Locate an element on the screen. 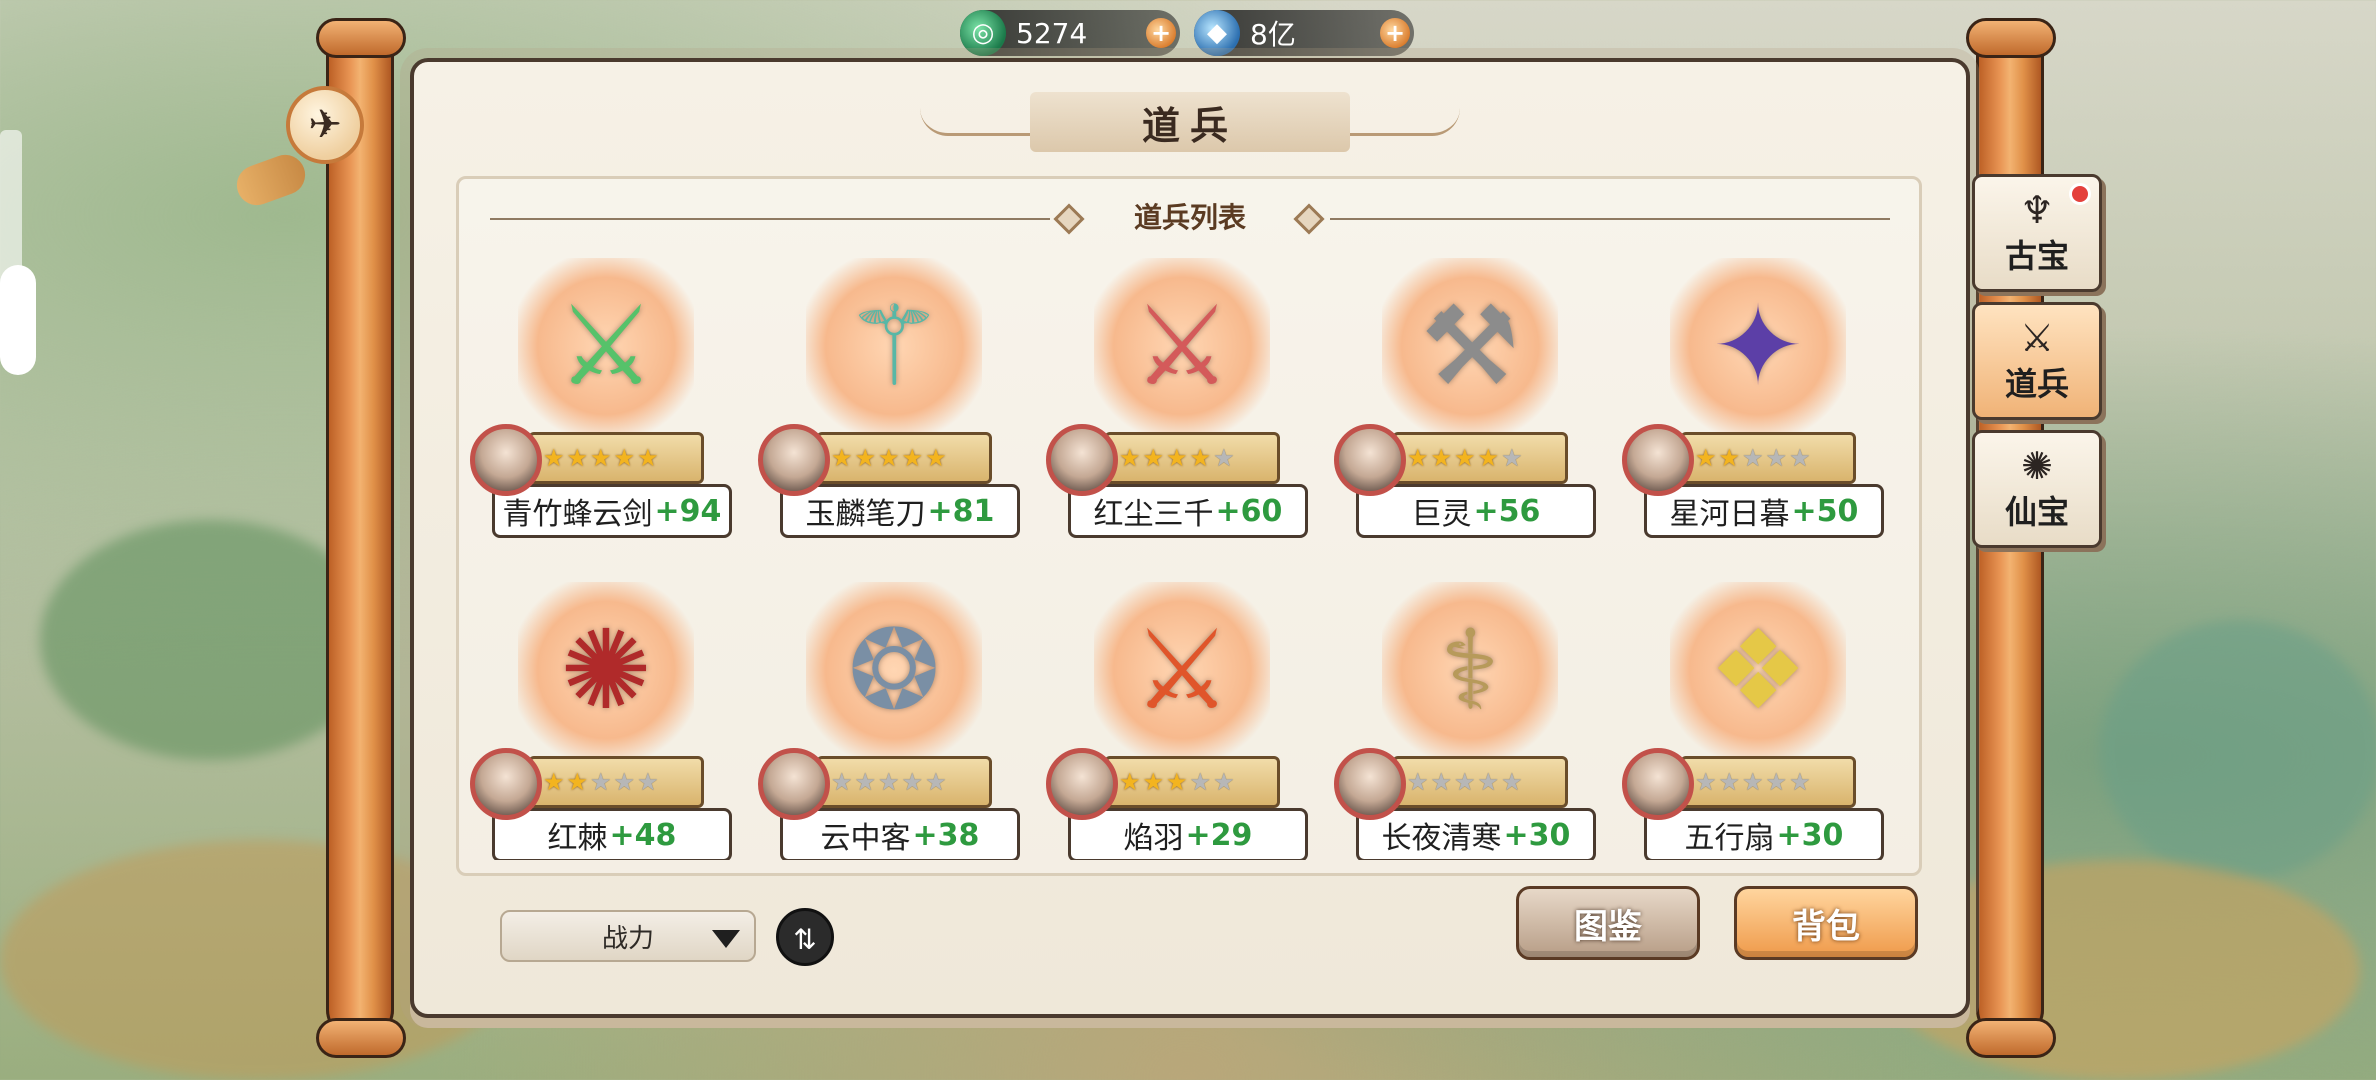  bag-button: 背包 is located at coordinates (1826, 923).